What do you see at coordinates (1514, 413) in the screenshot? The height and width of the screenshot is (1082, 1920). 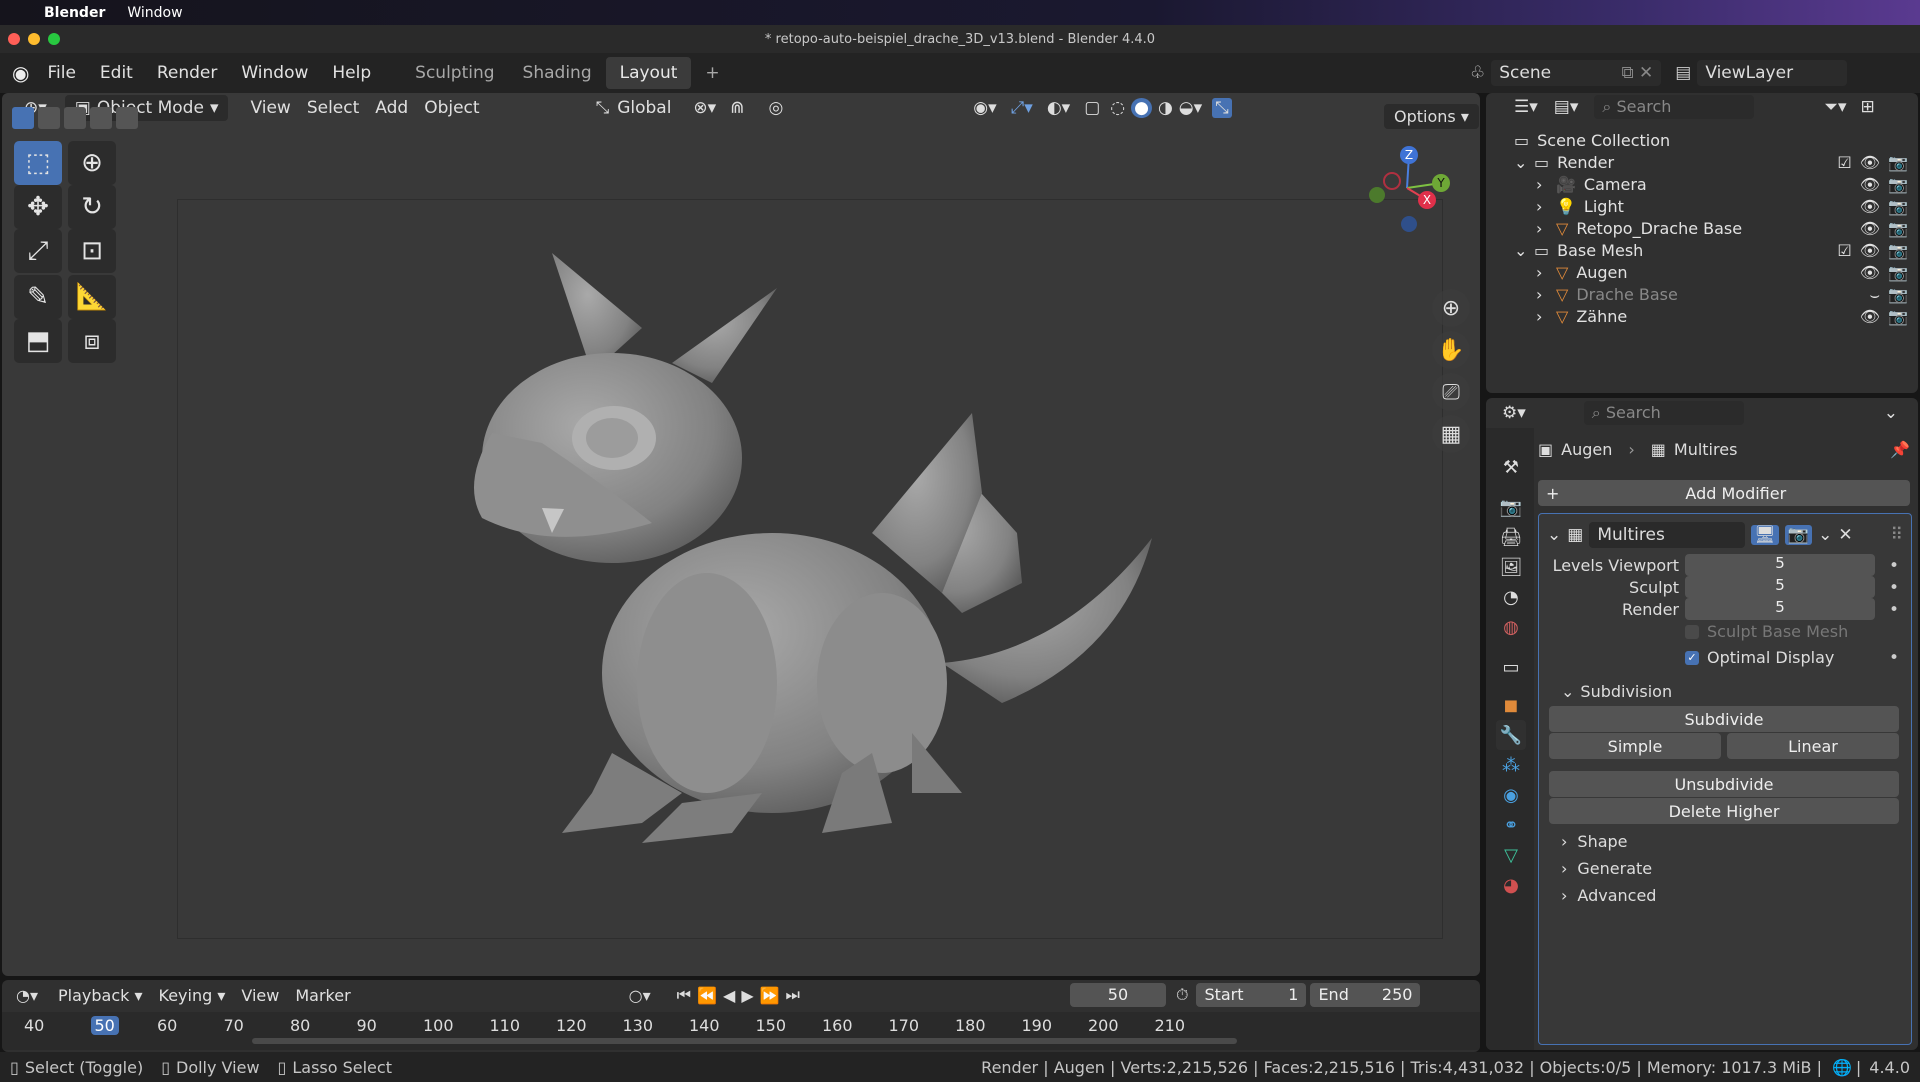 I see `properties-editor-icon: ⚙▾` at bounding box center [1514, 413].